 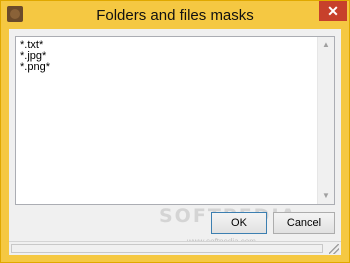 What do you see at coordinates (334, 249) in the screenshot?
I see `resize-grip-icon` at bounding box center [334, 249].